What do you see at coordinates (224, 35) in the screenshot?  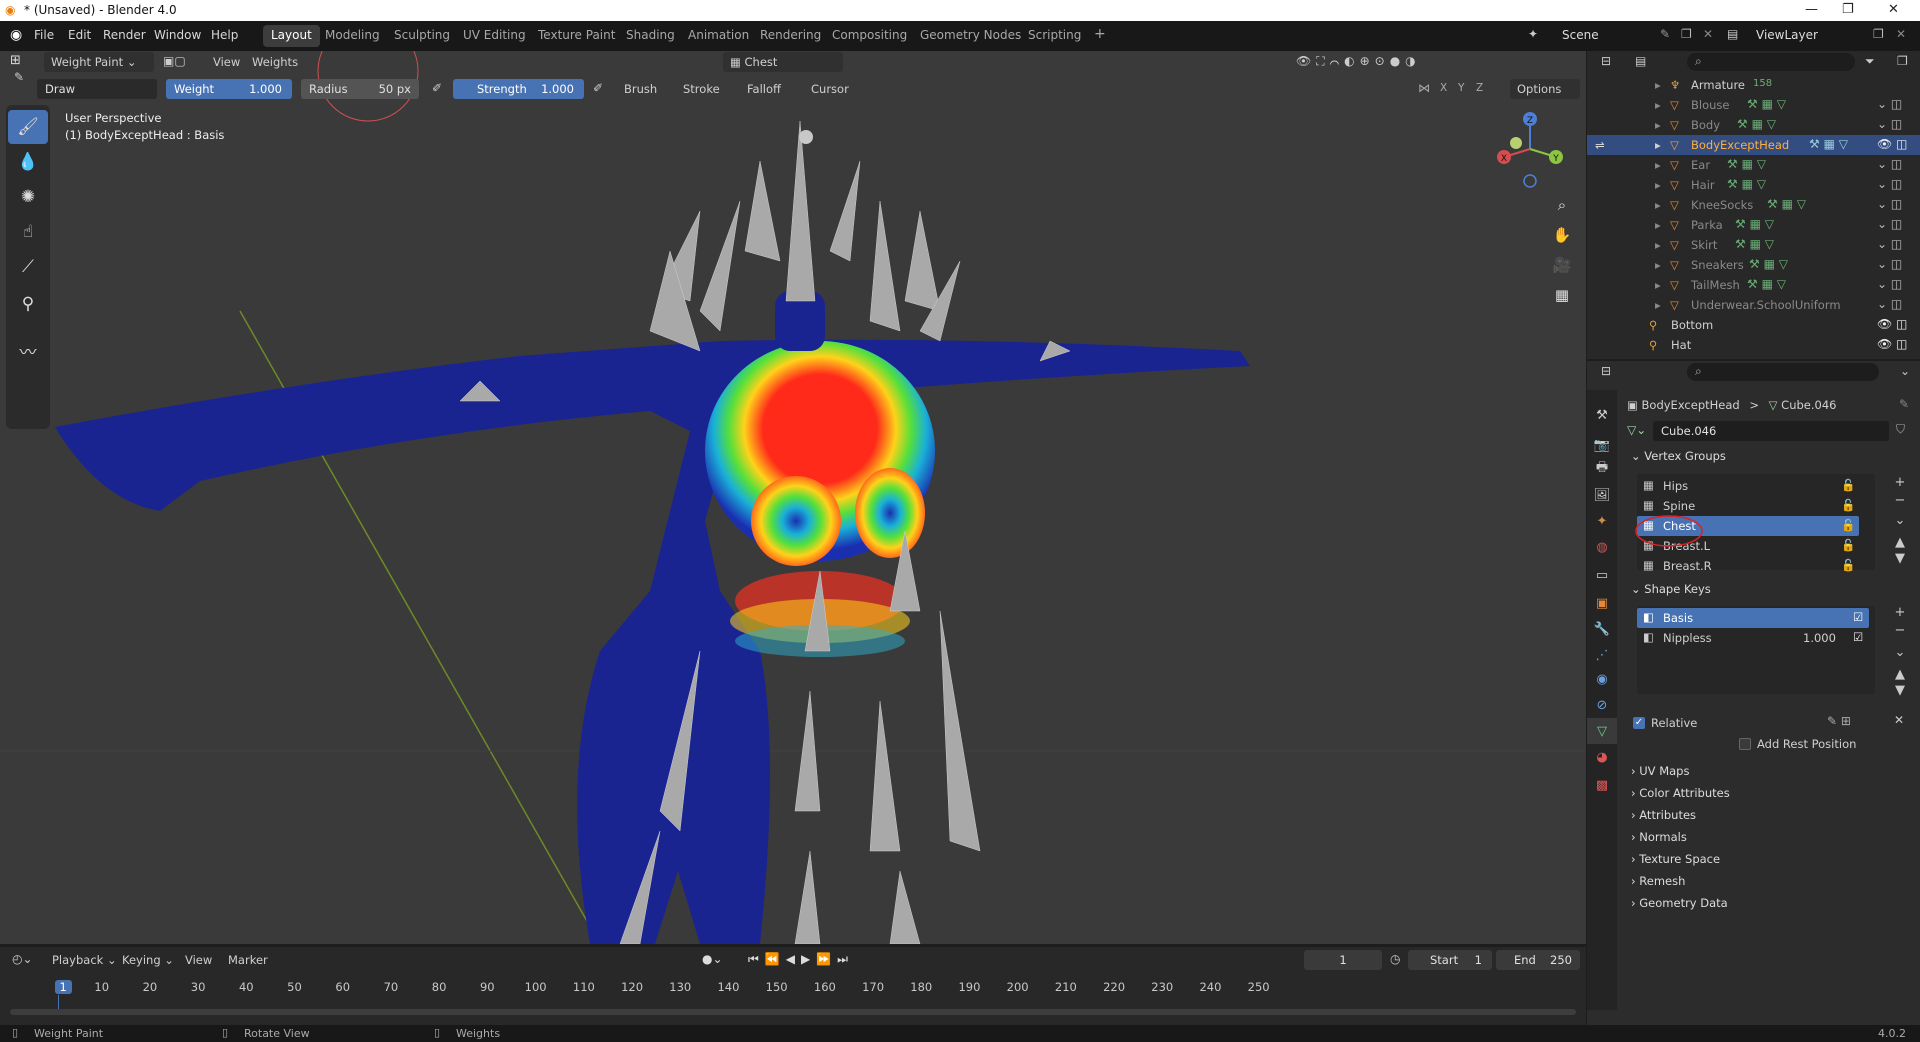 I see `menu-help: Help` at bounding box center [224, 35].